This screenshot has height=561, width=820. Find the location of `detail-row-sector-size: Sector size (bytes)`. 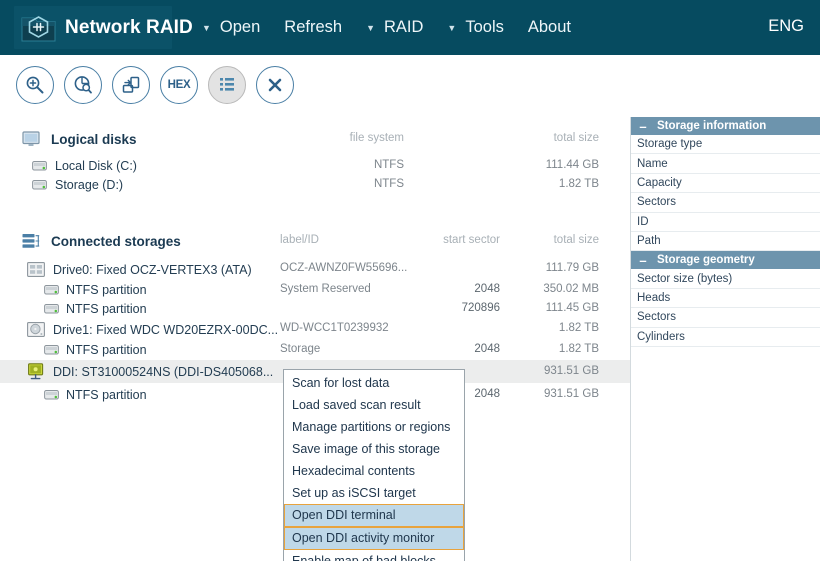

detail-row-sector-size: Sector size (bytes) is located at coordinates (725, 279).